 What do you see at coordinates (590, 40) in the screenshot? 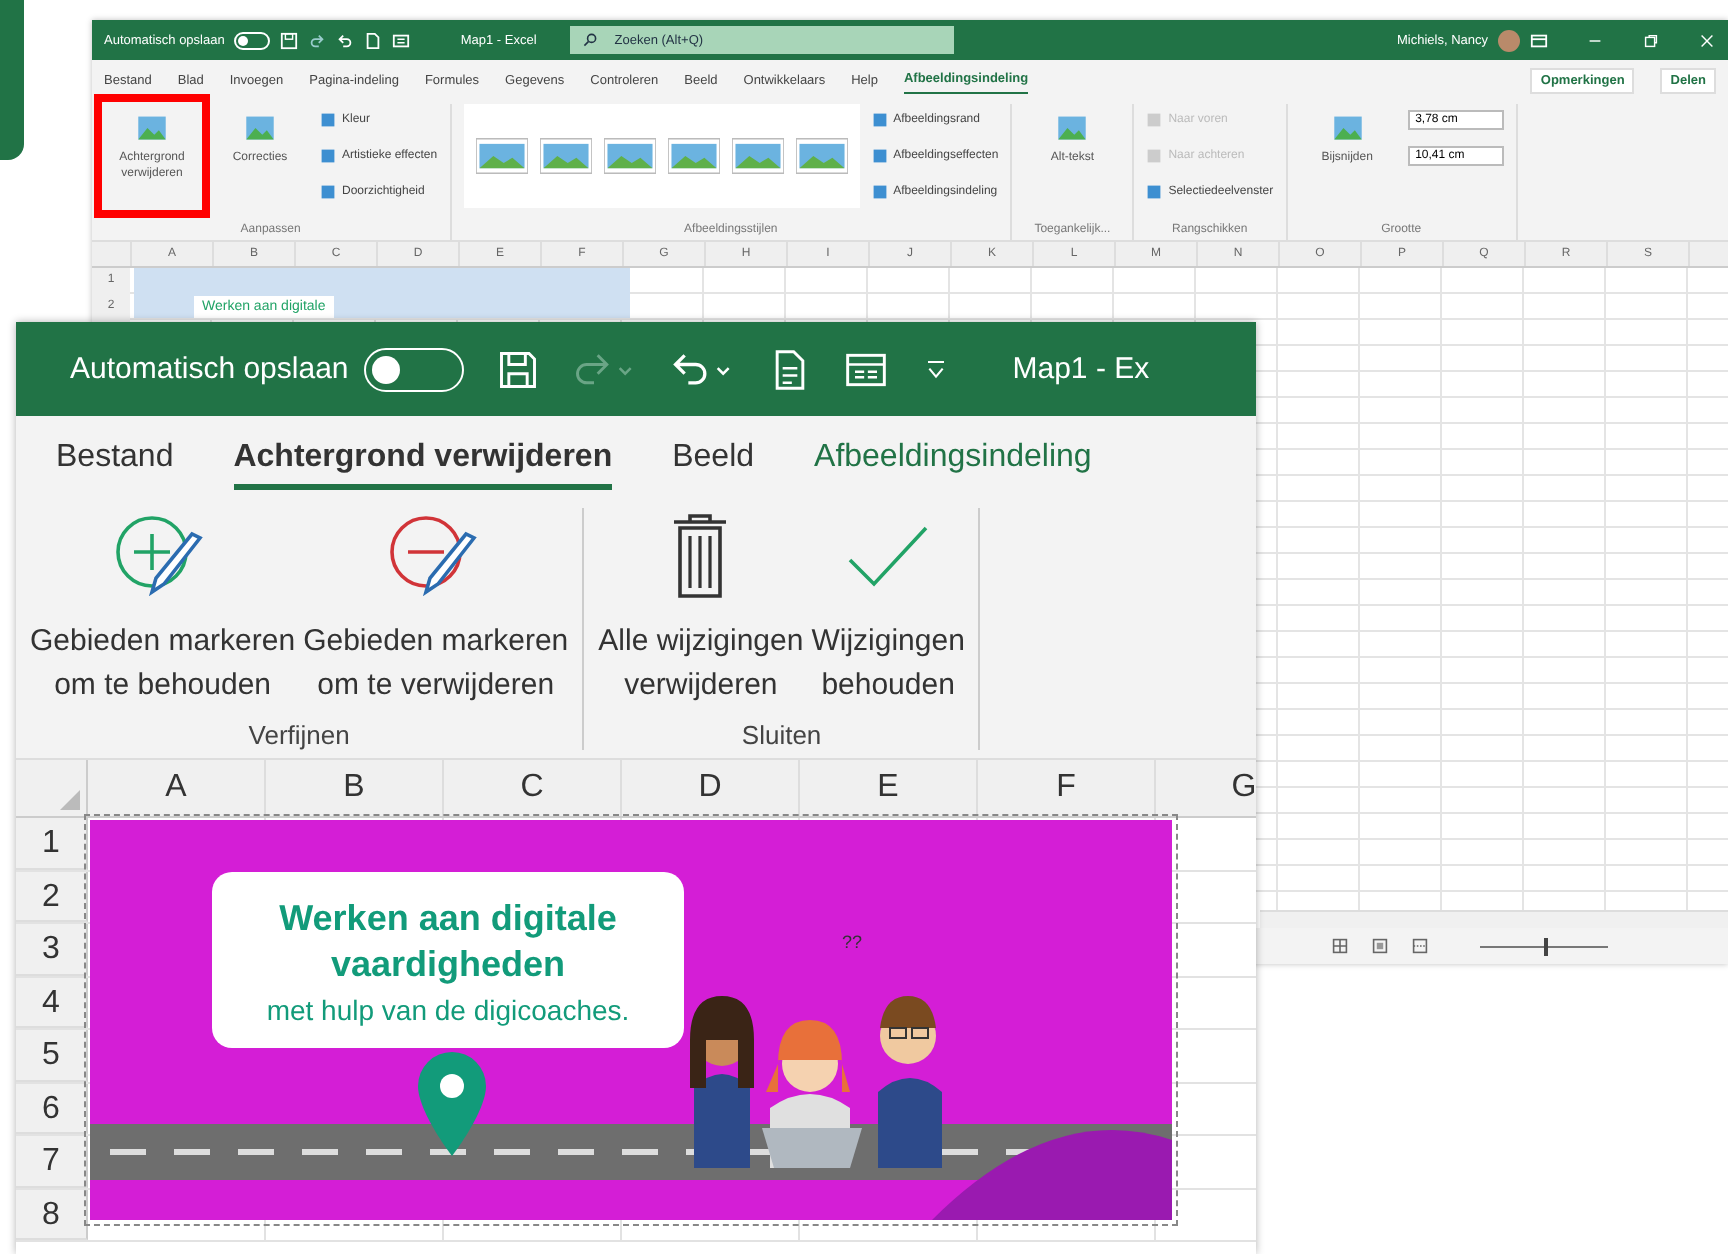
I see `search-icon` at bounding box center [590, 40].